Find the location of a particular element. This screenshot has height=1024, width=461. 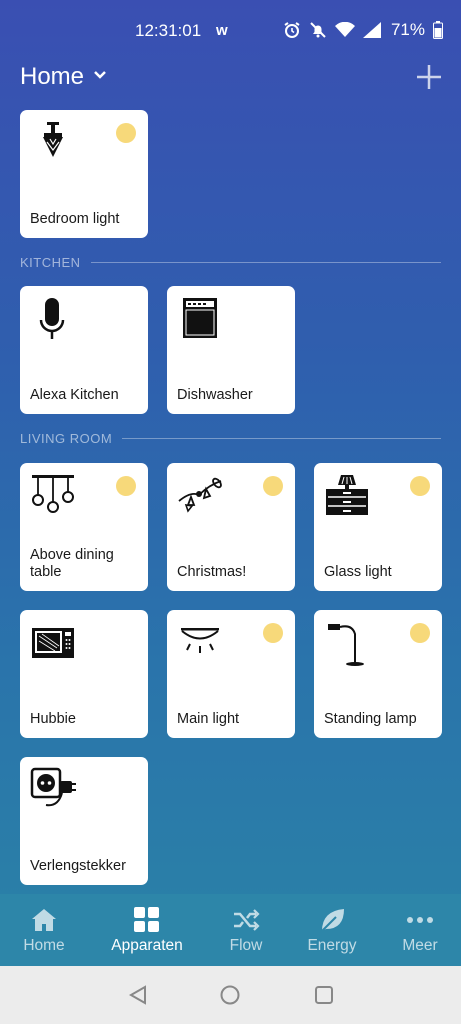

floor-lamp-icon is located at coordinates (346, 645).